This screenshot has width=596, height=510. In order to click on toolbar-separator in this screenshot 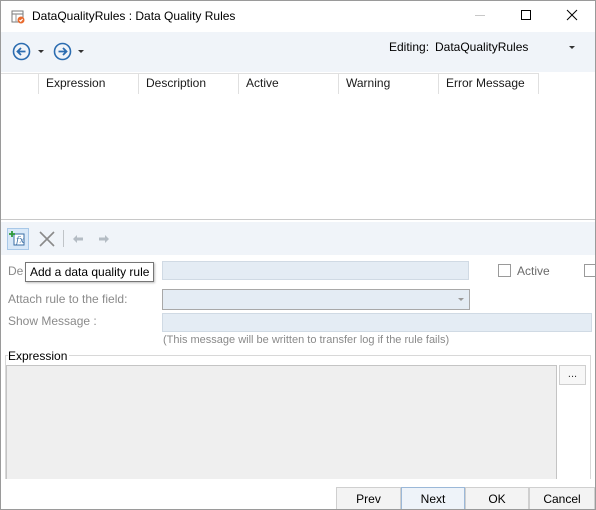, I will do `click(63, 238)`.